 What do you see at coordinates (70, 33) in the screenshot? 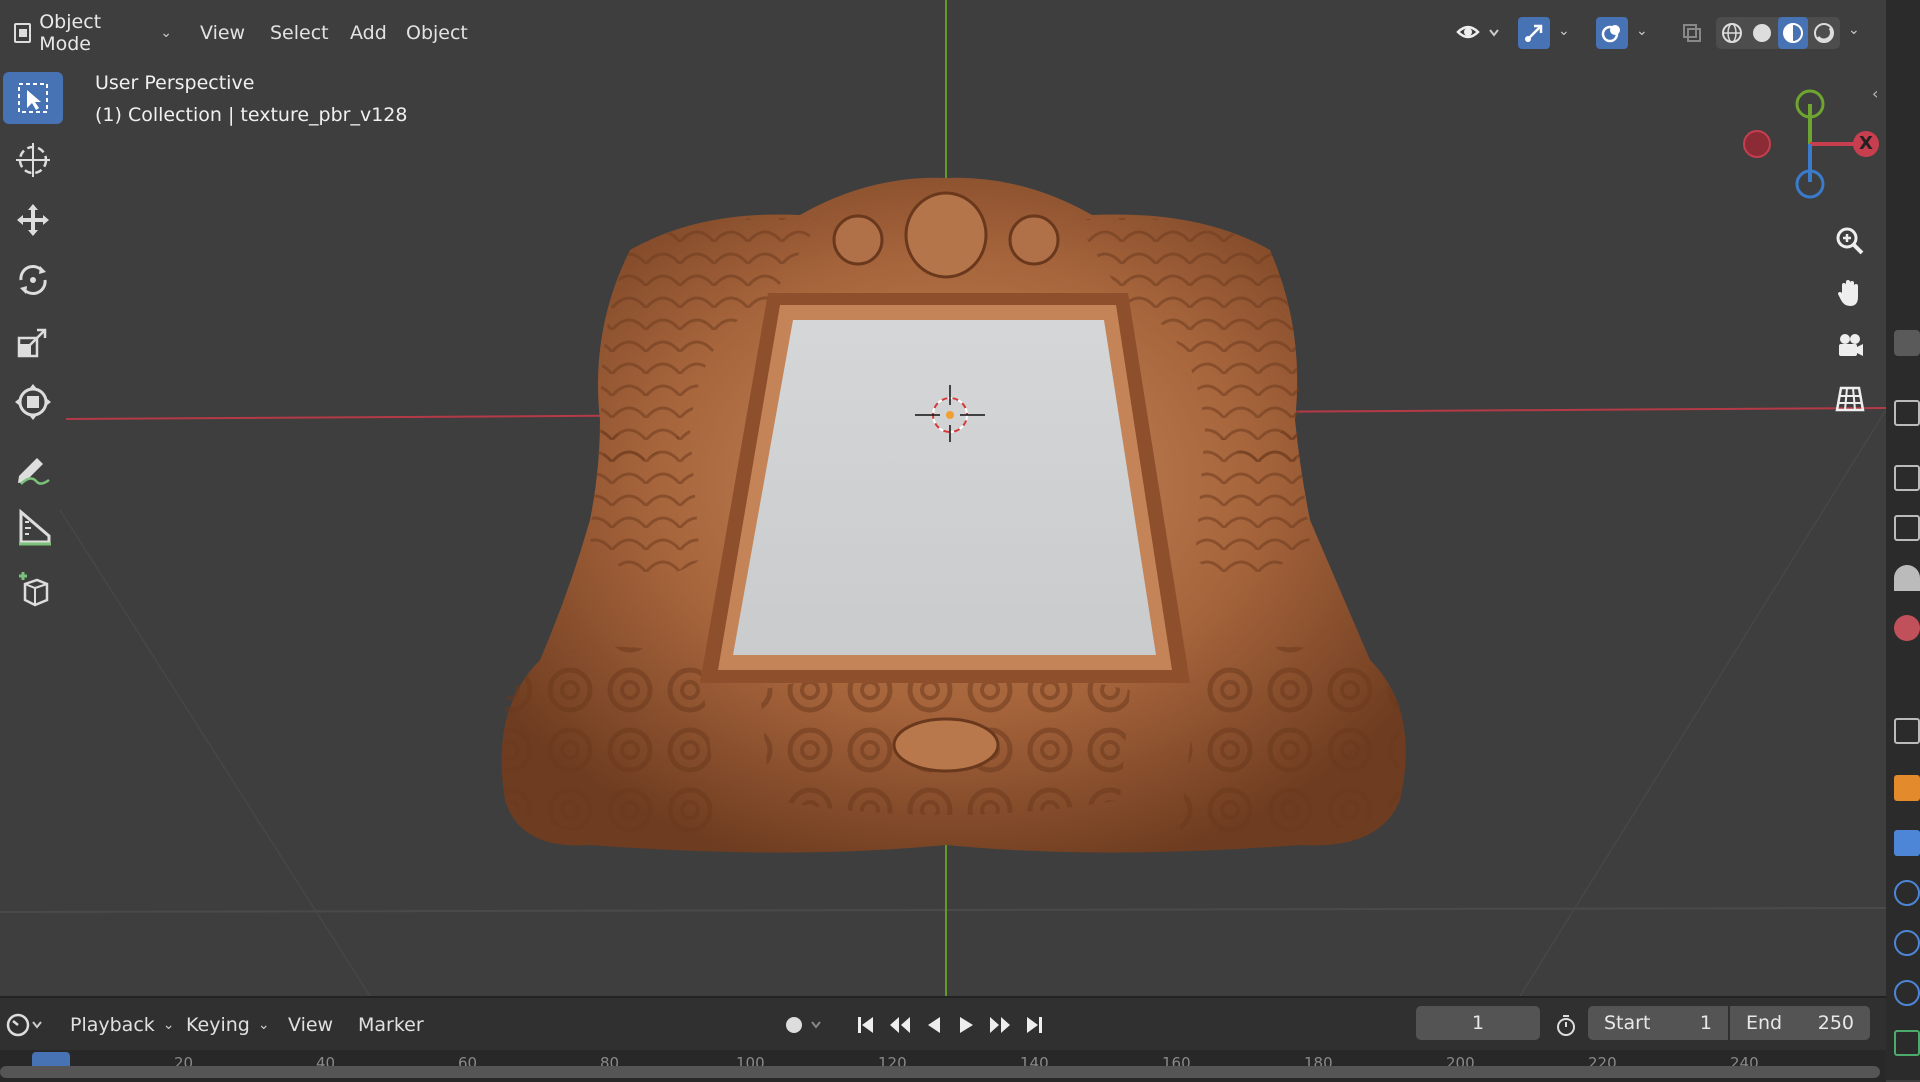
I see `object-mode-label: Object Mode` at bounding box center [70, 33].